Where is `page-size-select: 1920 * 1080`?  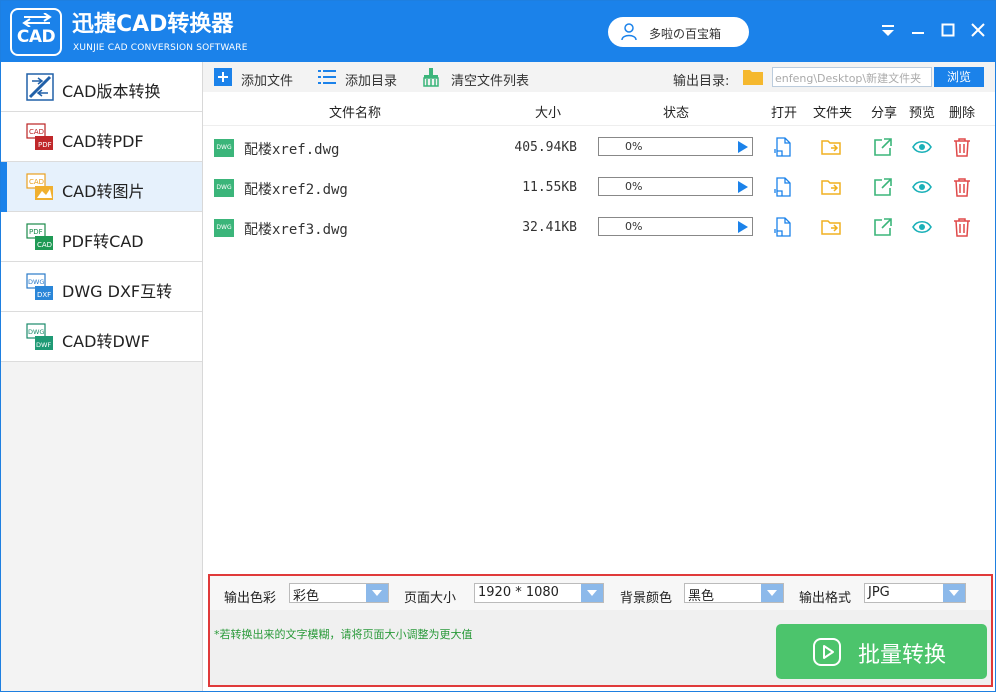 page-size-select: 1920 * 1080 is located at coordinates (539, 593).